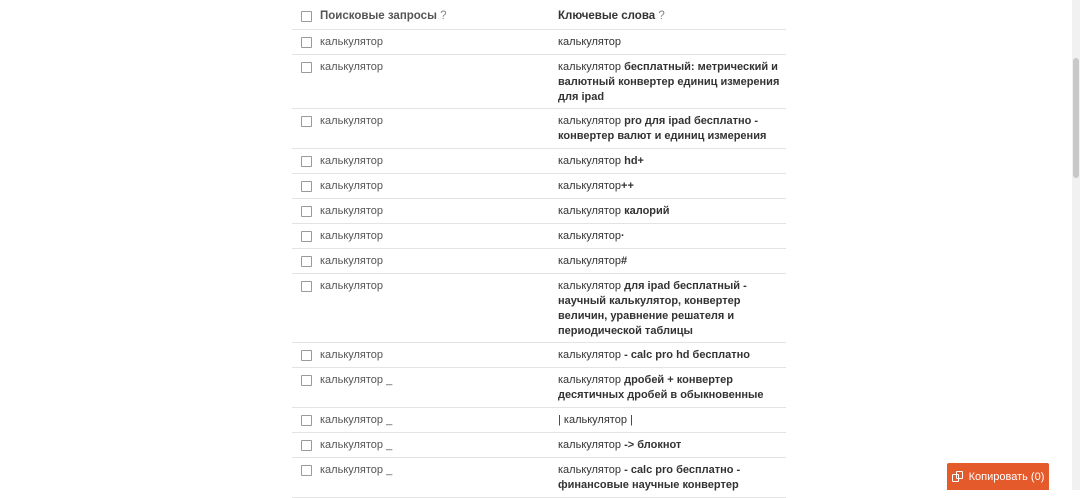  I want to click on keyword-bold: -> блокнот, so click(651, 445).